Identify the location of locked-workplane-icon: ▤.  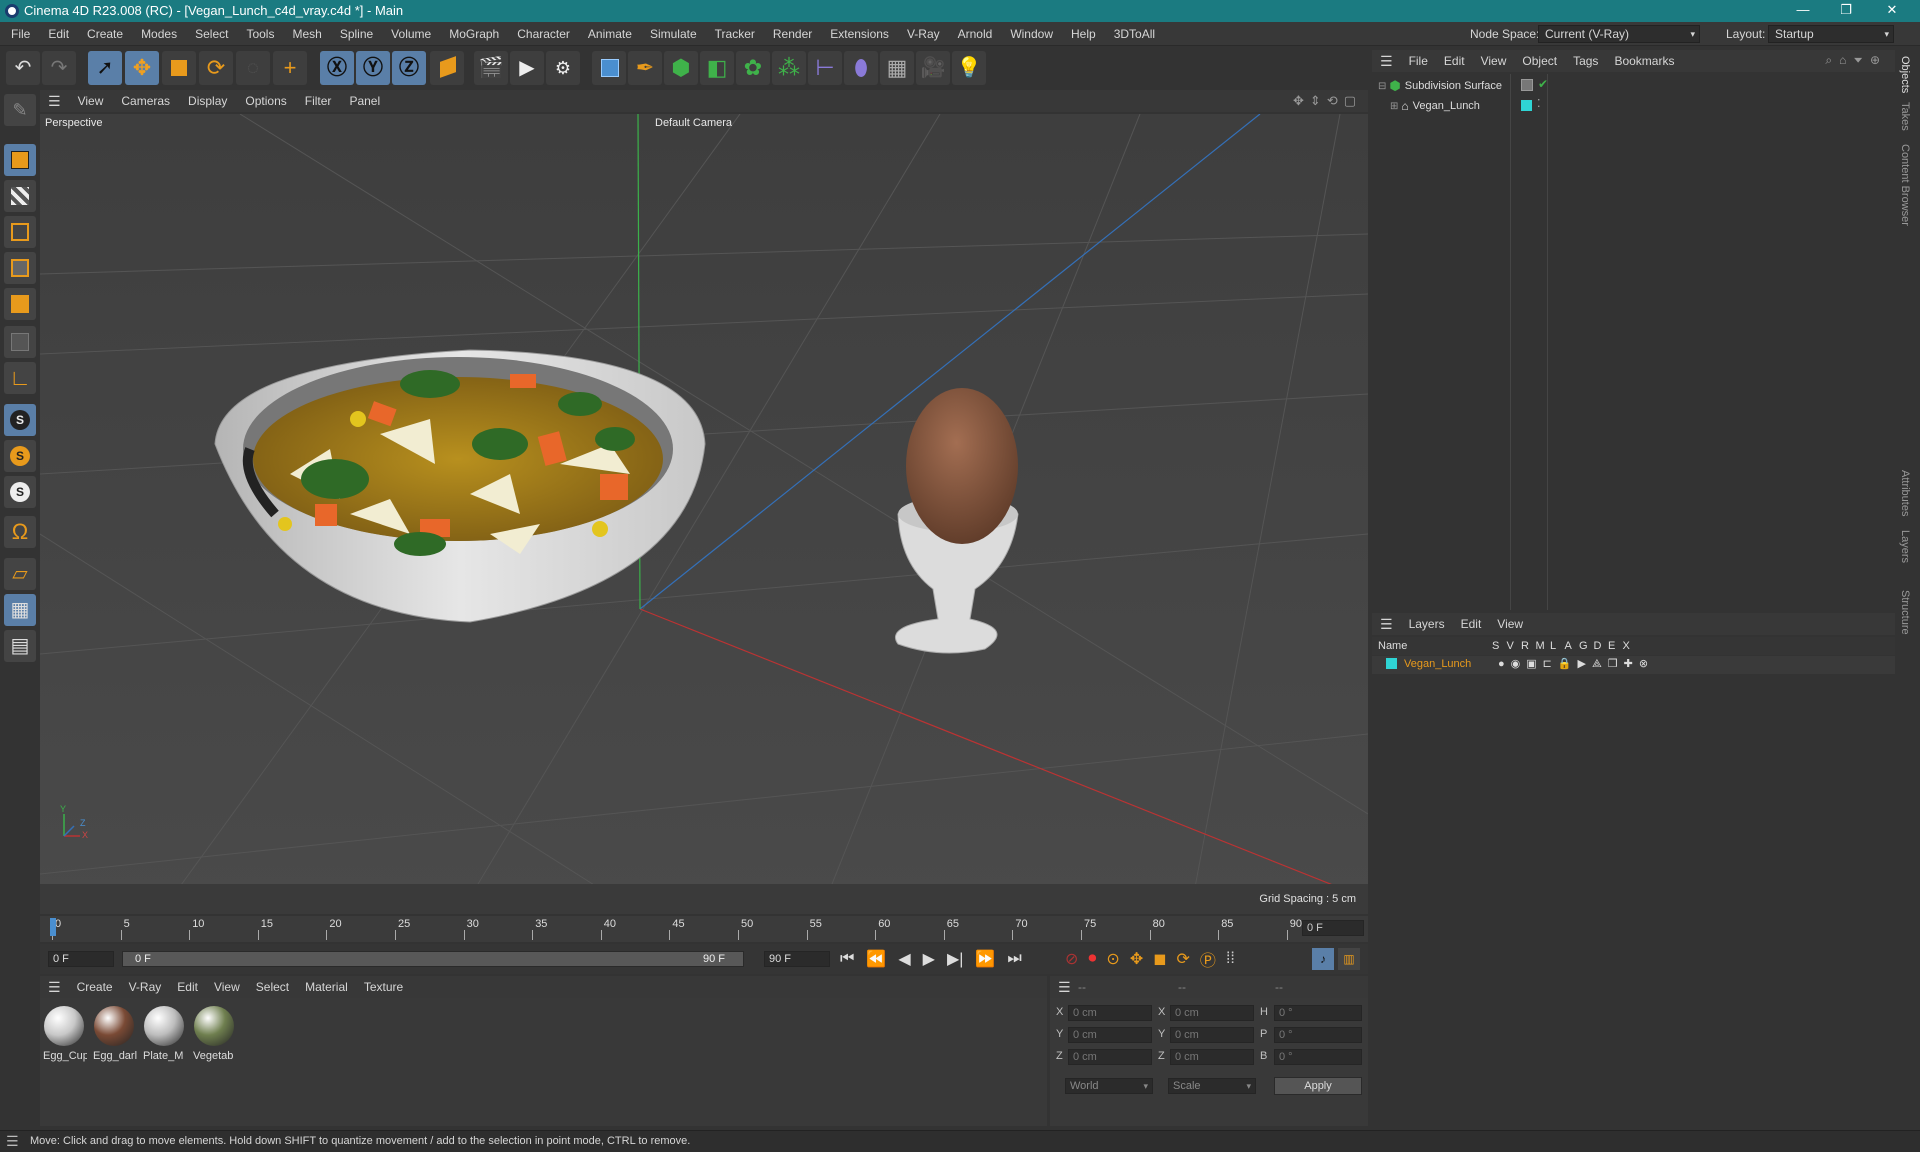
(20, 646).